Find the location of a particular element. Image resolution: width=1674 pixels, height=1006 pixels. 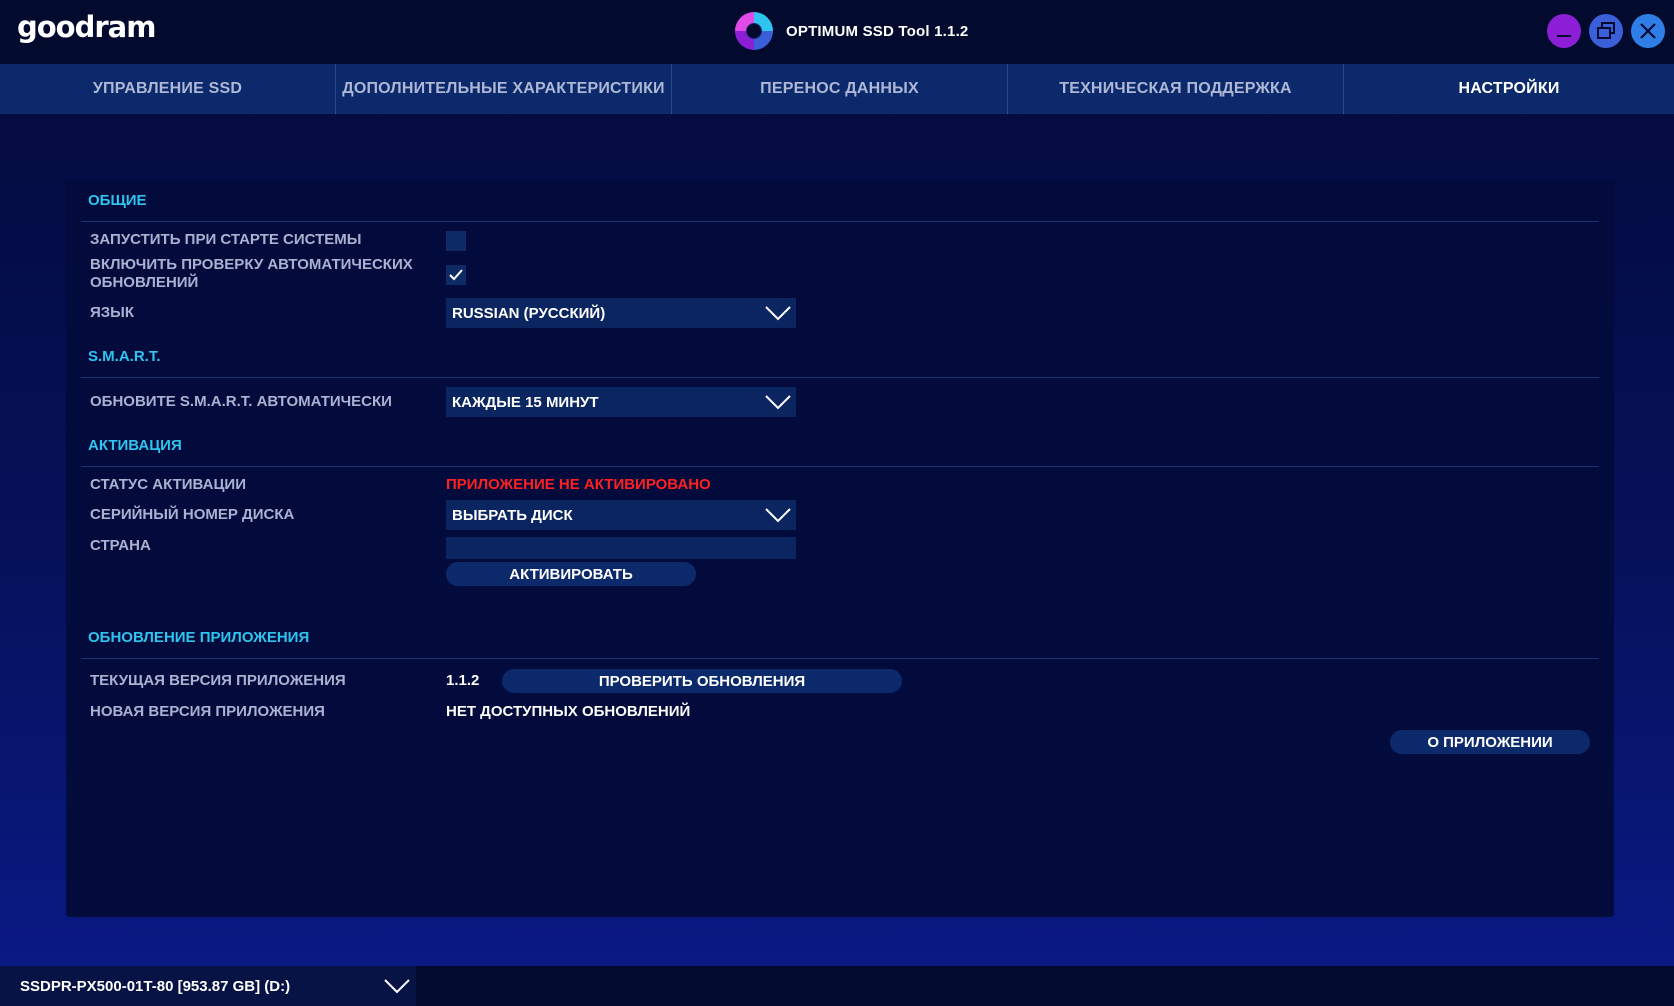

autostart-label: ЗАПУСТИТЬ ПРИ СТАРТЕ СИСТЕМЫ is located at coordinates (226, 239).